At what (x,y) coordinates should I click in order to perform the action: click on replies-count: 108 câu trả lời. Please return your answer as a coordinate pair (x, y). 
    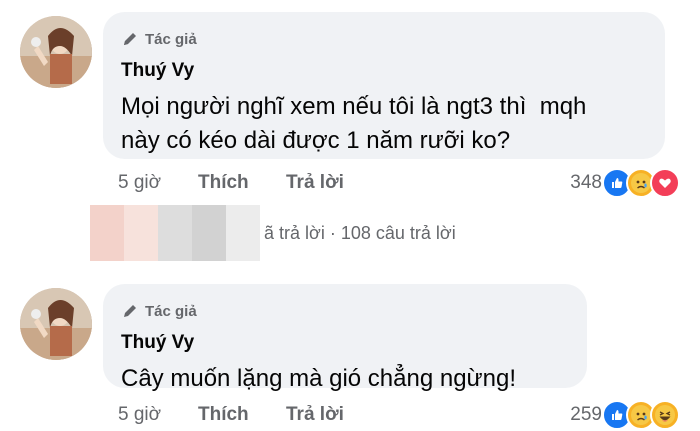
    Looking at the image, I should click on (398, 233).